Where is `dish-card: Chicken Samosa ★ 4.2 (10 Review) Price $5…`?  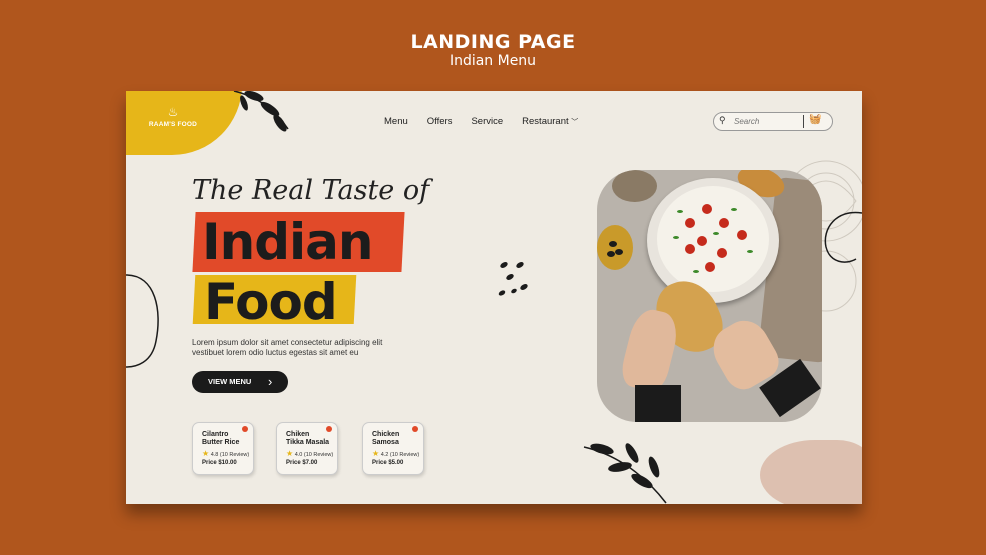
dish-card: Chicken Samosa ★ 4.2 (10 Review) Price $5… is located at coordinates (393, 448).